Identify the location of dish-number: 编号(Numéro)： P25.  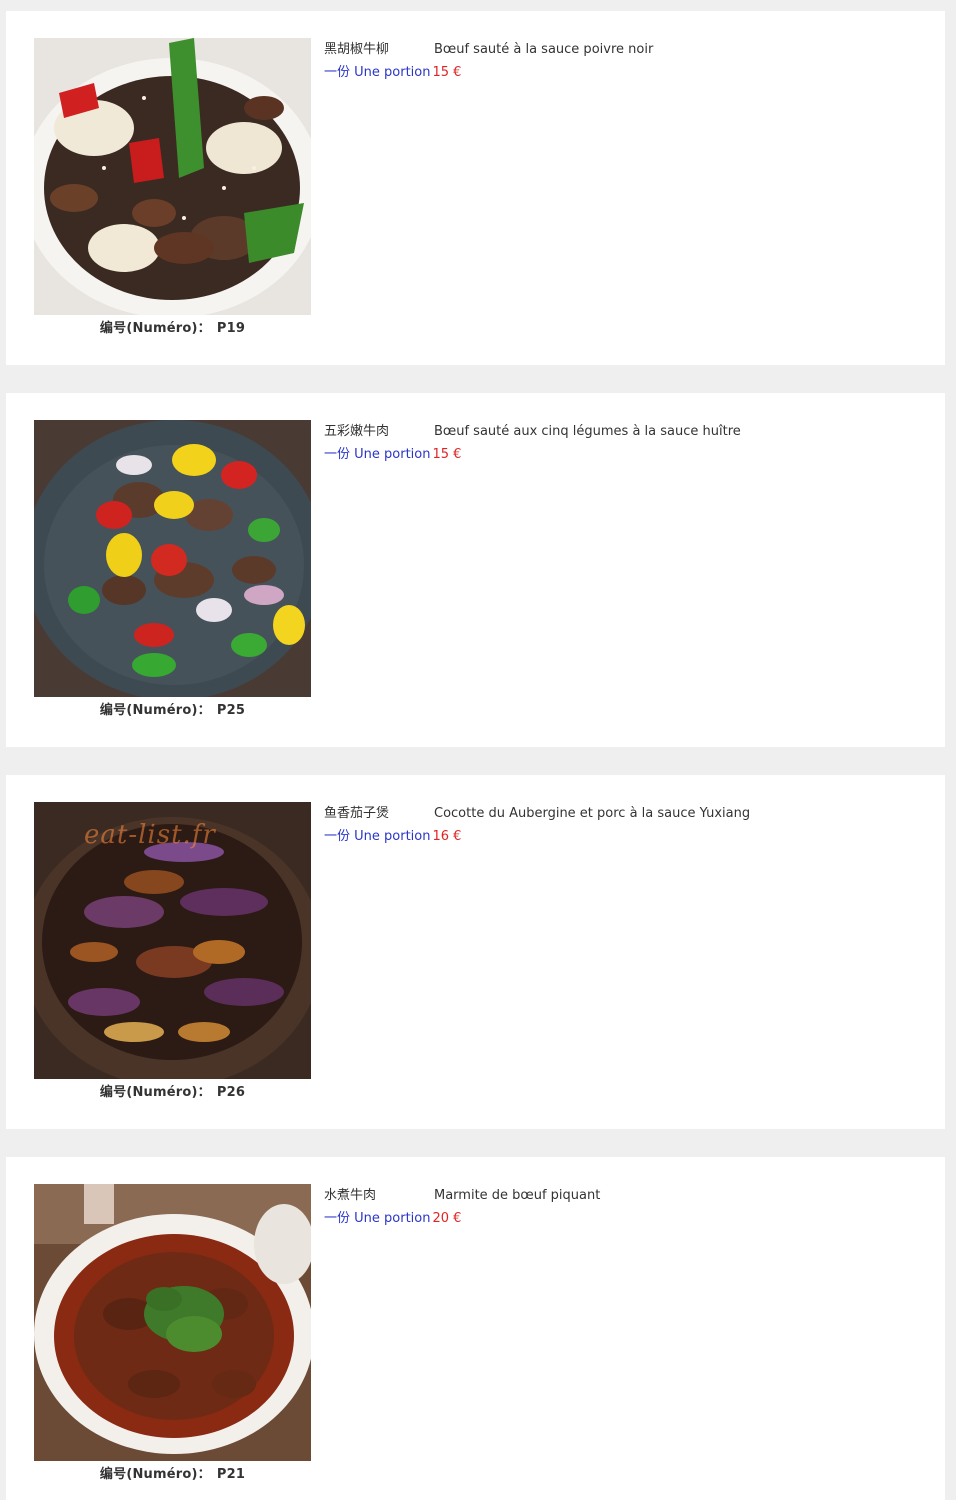
(172, 708).